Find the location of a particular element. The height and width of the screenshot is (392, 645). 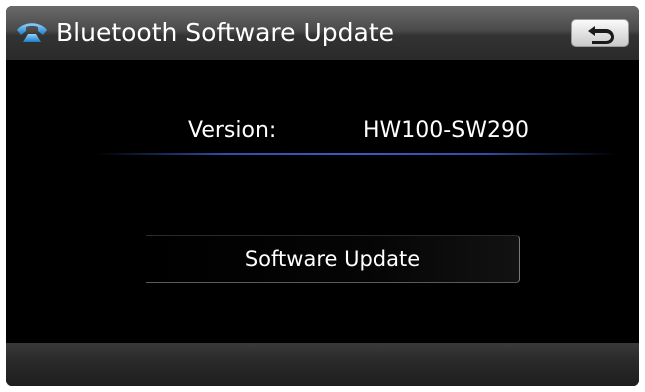

return-arrow-icon is located at coordinates (601, 35).